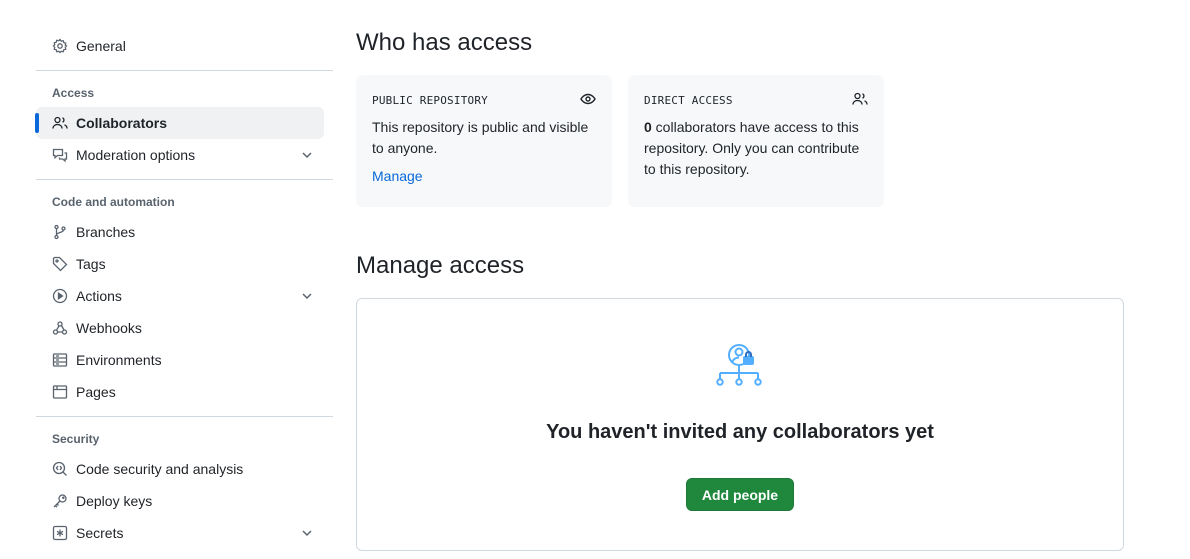 The height and width of the screenshot is (559, 1190). Describe the element at coordinates (739, 365) in the screenshot. I see `person-lock-network-icon` at that location.